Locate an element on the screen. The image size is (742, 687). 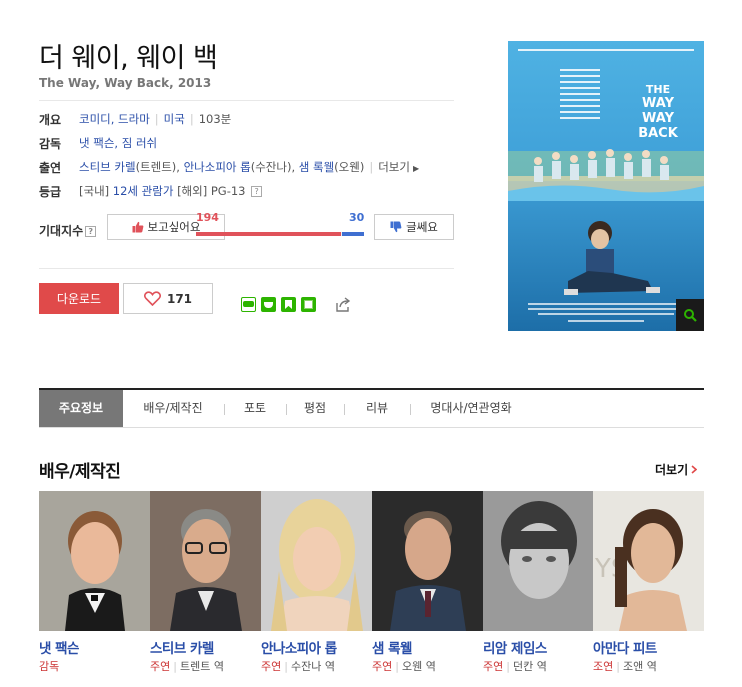
svg-text: BACK is located at coordinates (658, 133).